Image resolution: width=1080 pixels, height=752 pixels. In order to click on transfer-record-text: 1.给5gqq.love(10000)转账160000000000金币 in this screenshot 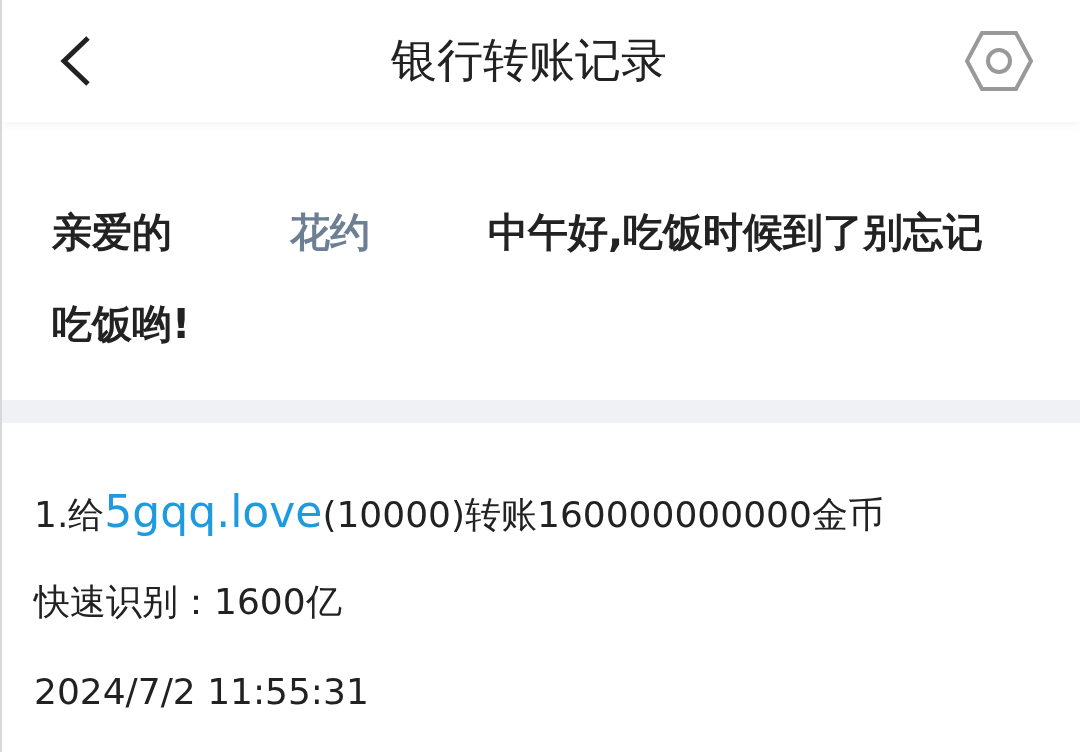, I will do `click(459, 512)`.